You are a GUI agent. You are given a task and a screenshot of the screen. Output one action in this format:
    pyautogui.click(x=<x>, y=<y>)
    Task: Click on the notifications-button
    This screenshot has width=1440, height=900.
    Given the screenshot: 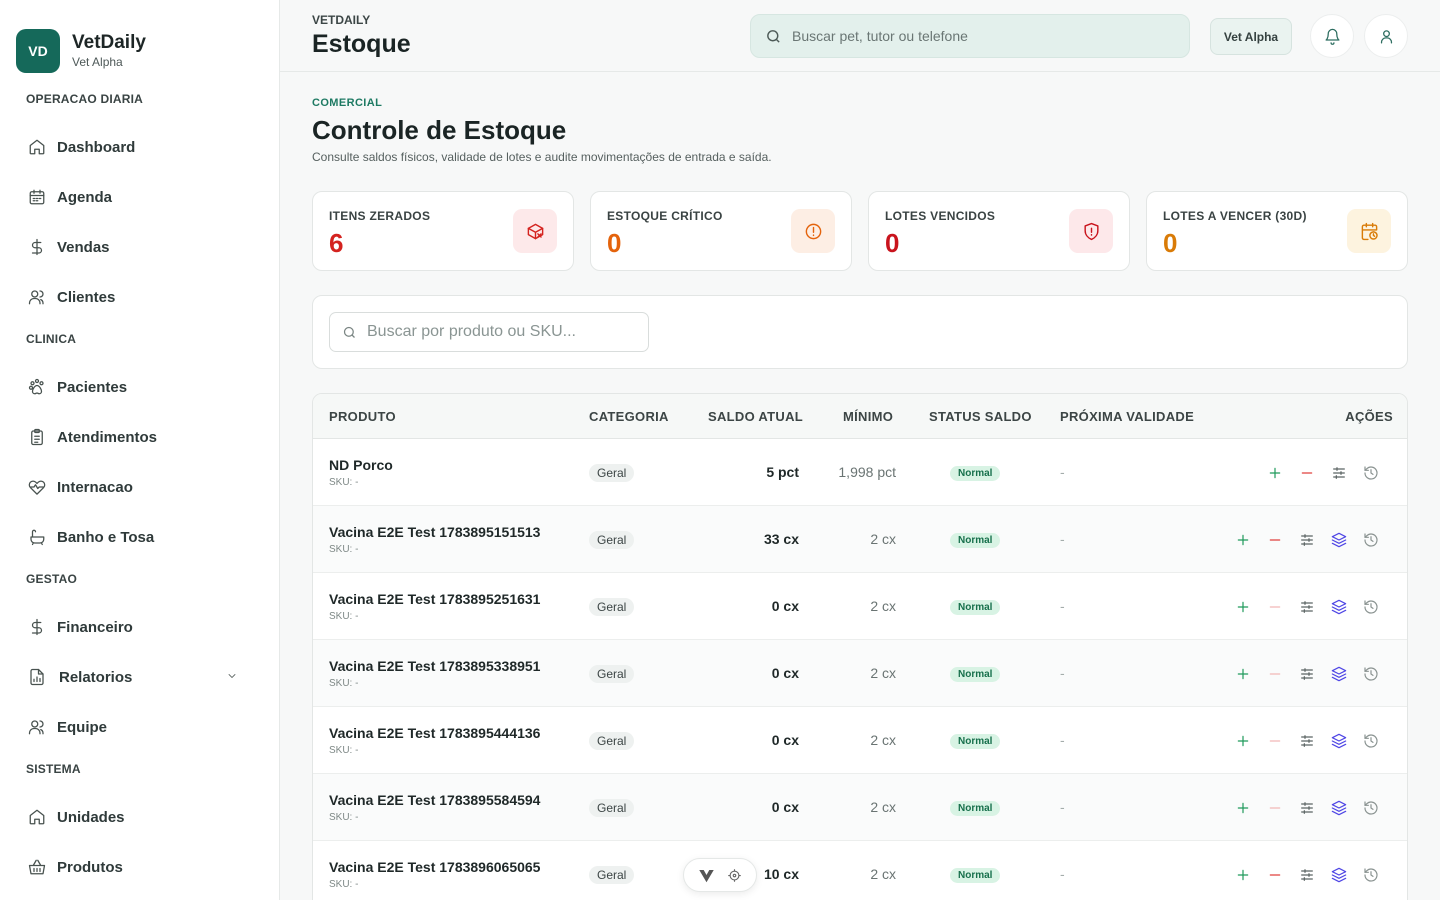 What is the action you would take?
    pyautogui.click(x=1332, y=36)
    